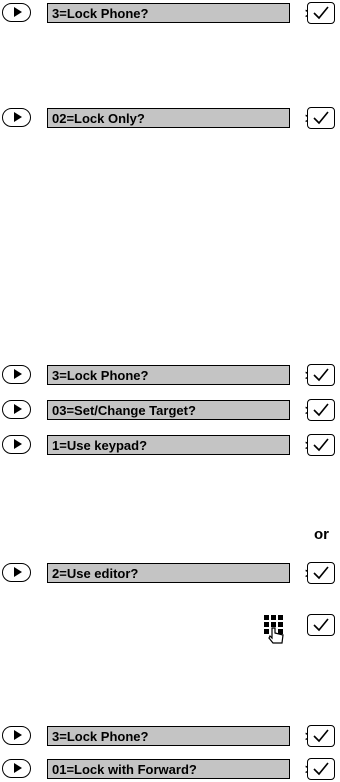 The width and height of the screenshot is (340, 782). I want to click on menu-item-label: 1=Use keypad?, so click(100, 445).